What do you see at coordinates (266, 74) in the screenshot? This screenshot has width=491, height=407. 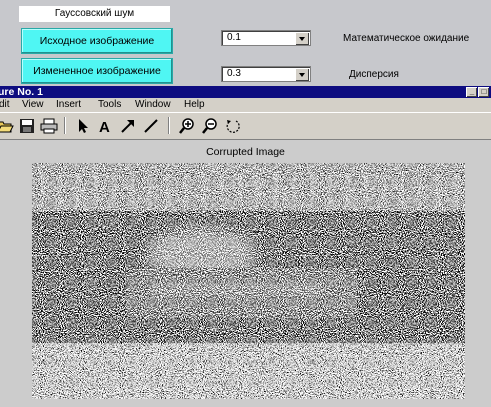 I see `variance-select: 0.3` at bounding box center [266, 74].